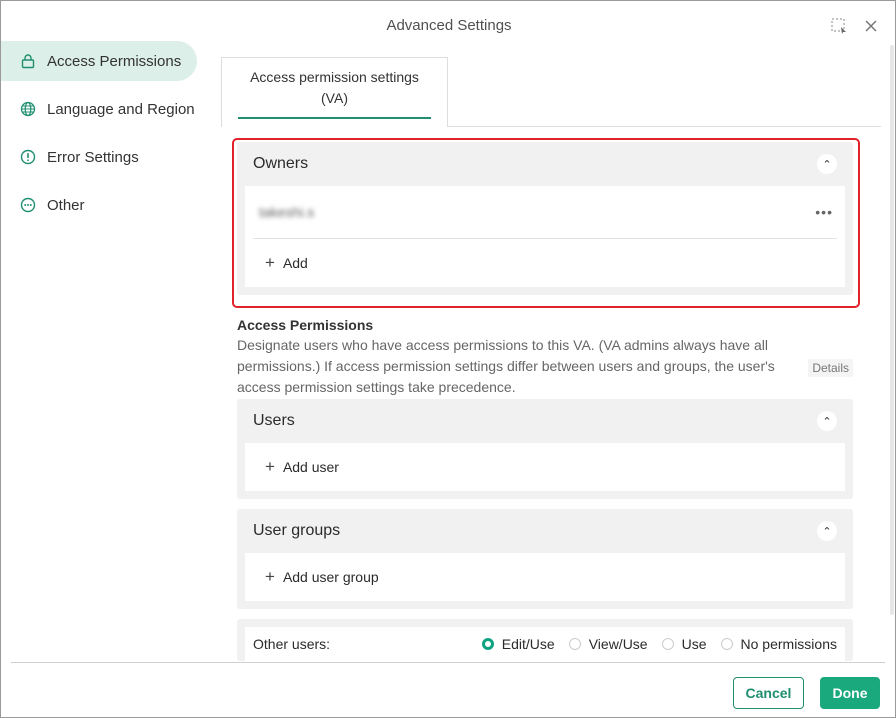 The width and height of the screenshot is (896, 718). Describe the element at coordinates (694, 644) in the screenshot. I see `radio-label: Use` at that location.